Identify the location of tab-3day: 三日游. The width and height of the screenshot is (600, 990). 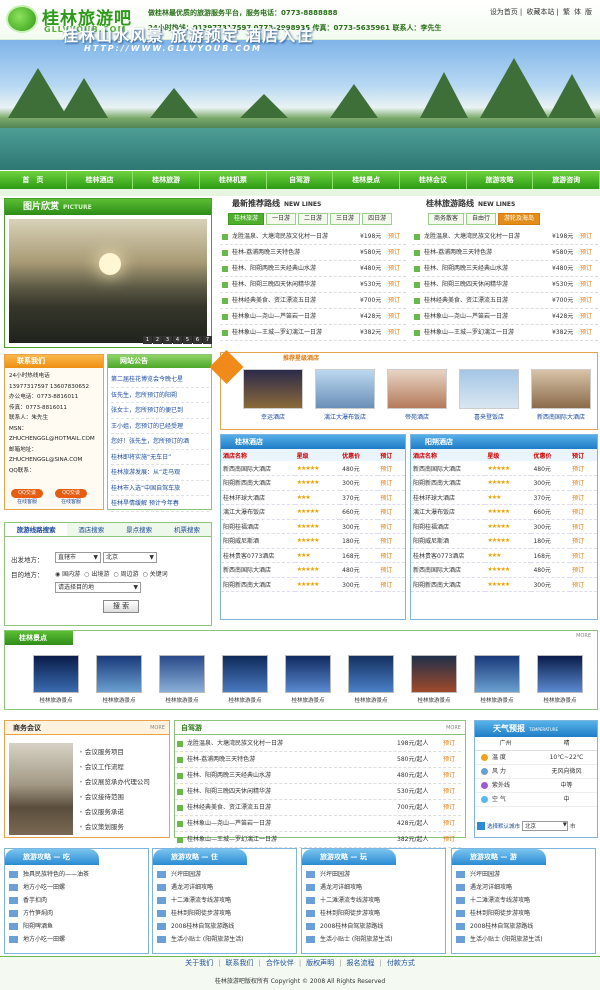
(345, 219).